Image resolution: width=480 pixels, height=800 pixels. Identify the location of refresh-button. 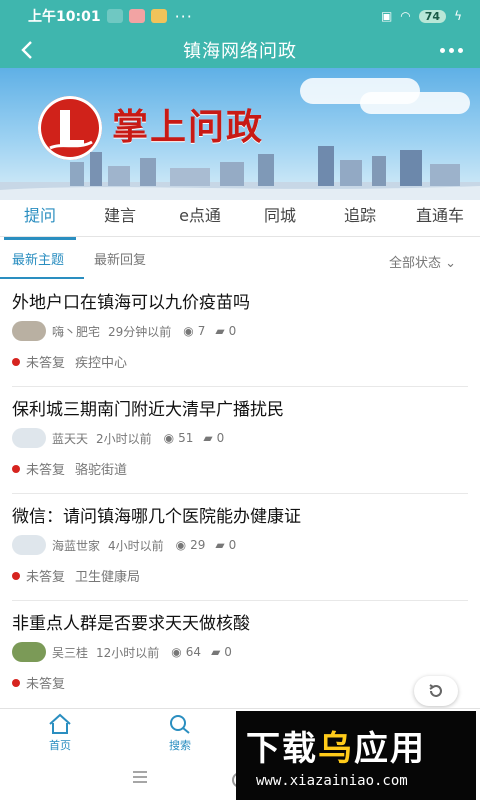
(436, 691).